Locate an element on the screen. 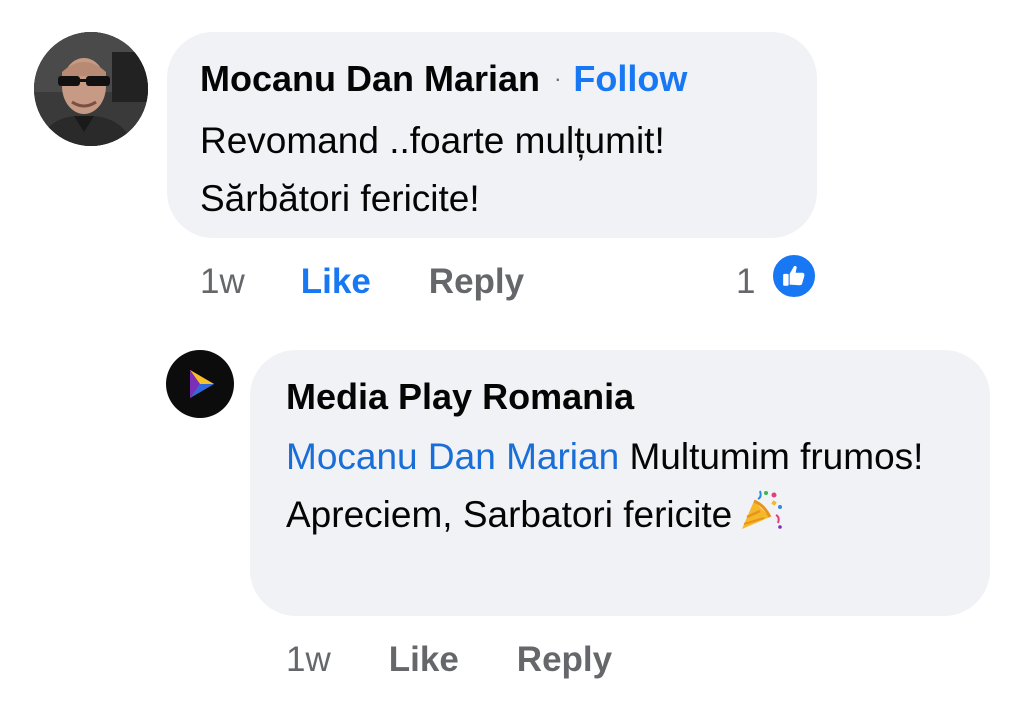 The image size is (1024, 722). reply-actions: 1w Like Reply is located at coordinates (449, 660).